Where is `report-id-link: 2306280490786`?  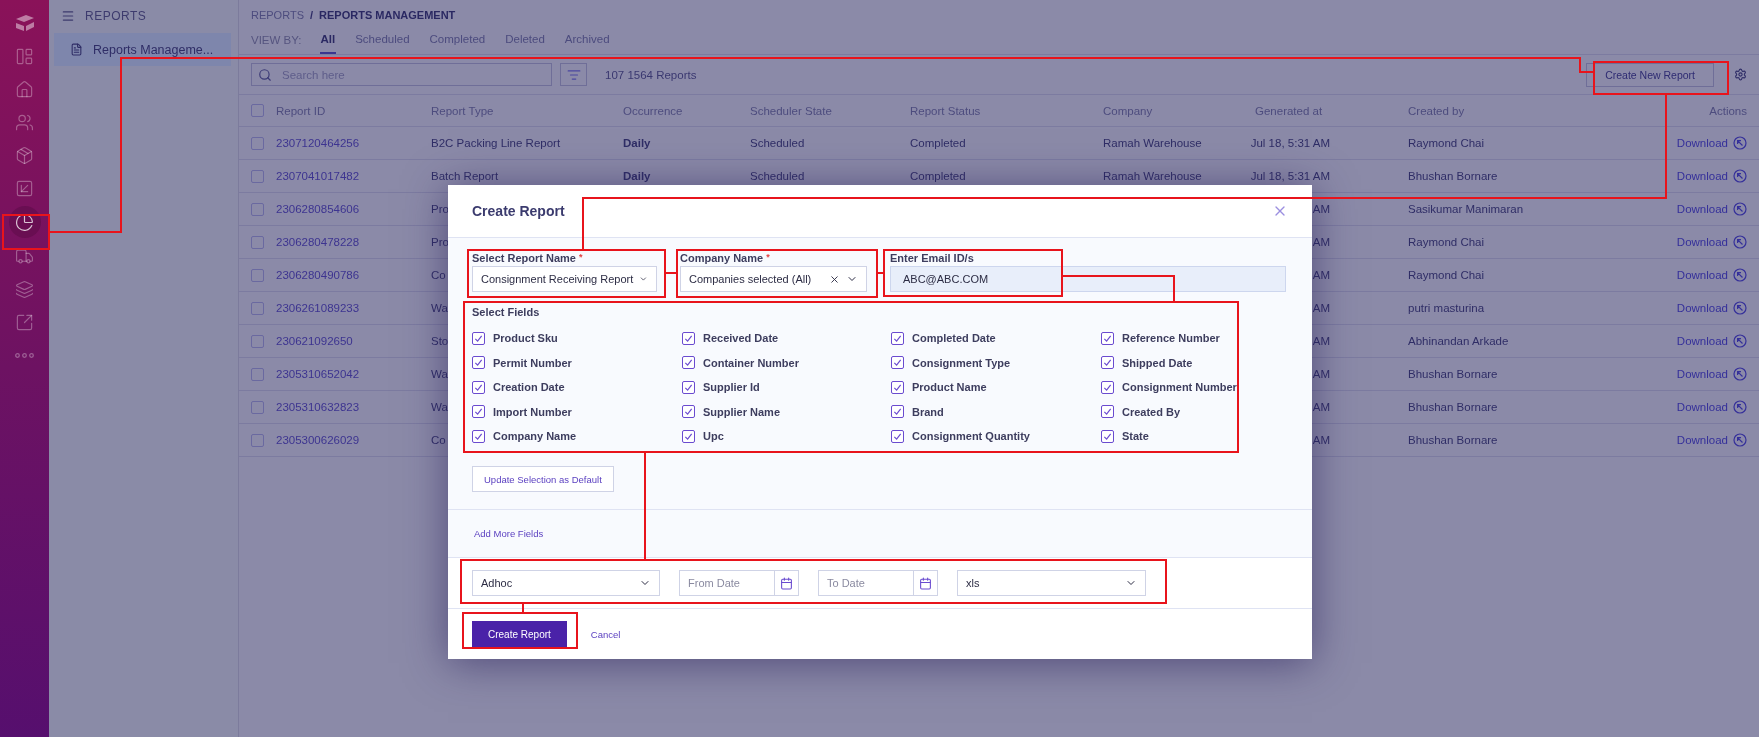
report-id-link: 2306280490786 is located at coordinates (318, 275).